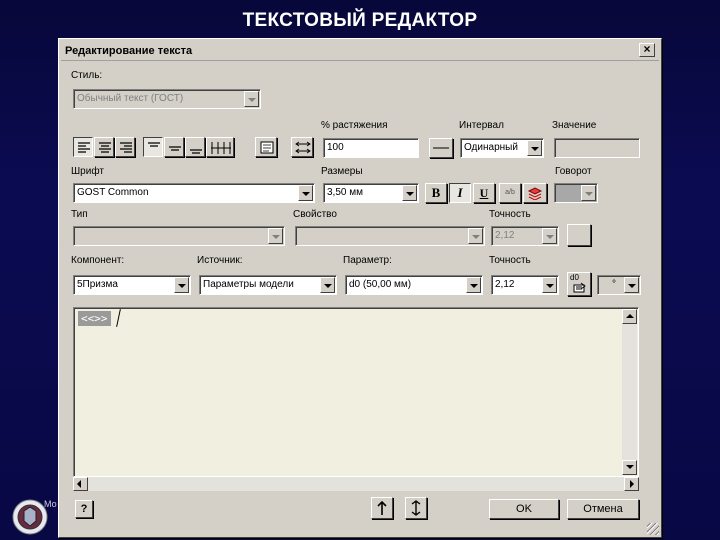 The width and height of the screenshot is (720, 540). I want to click on symbol-select: °, so click(619, 285).